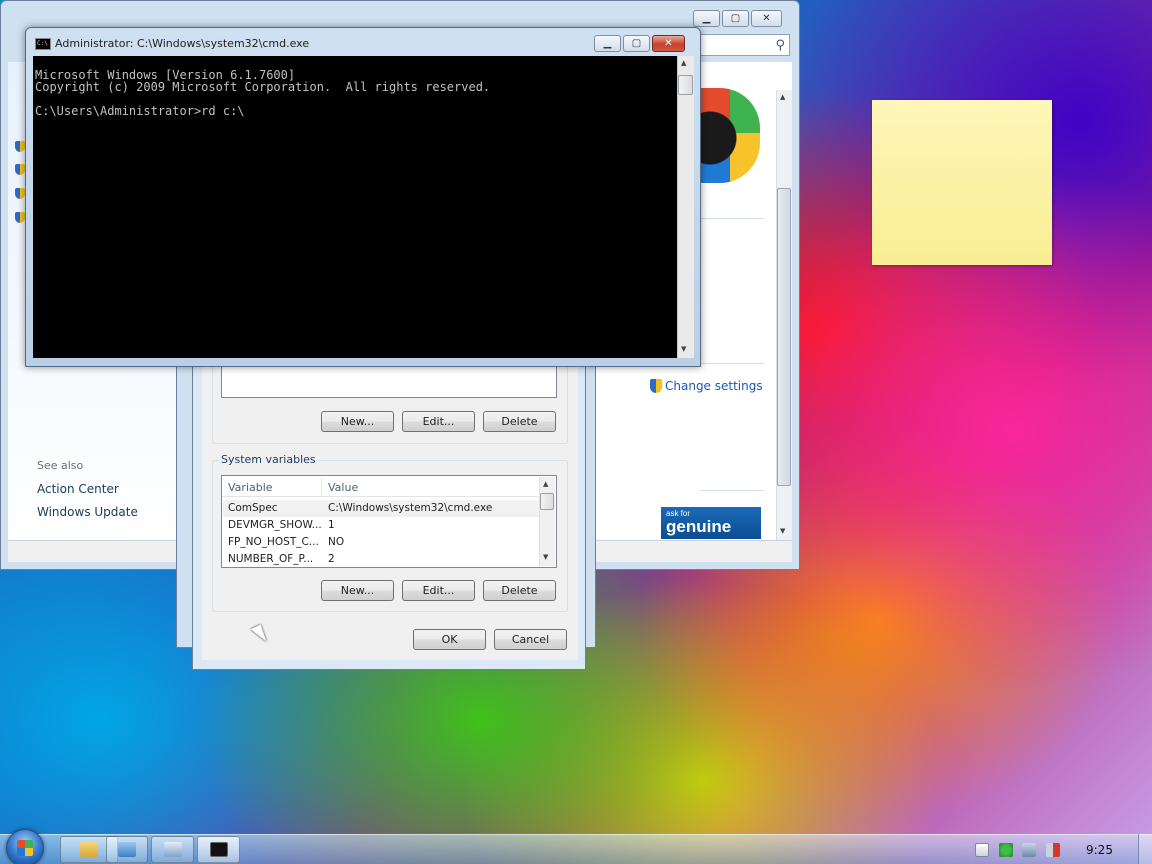  What do you see at coordinates (336, 542) in the screenshot?
I see `table-cell-value: NO` at bounding box center [336, 542].